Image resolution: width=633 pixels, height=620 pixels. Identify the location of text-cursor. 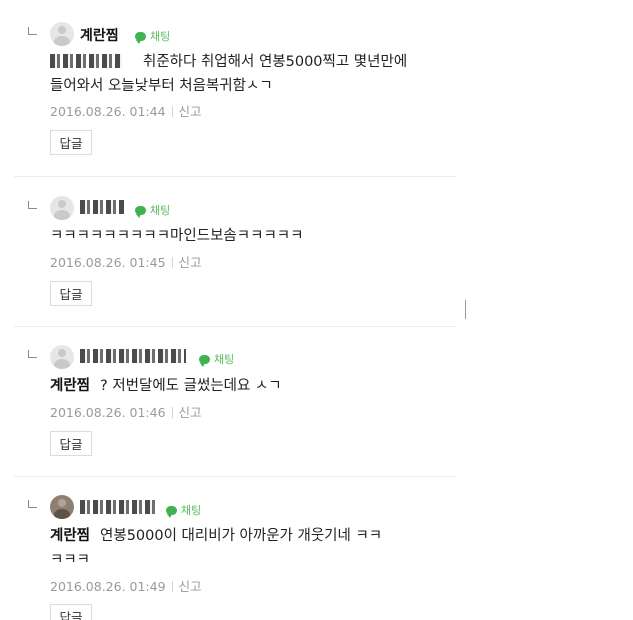
(465, 309).